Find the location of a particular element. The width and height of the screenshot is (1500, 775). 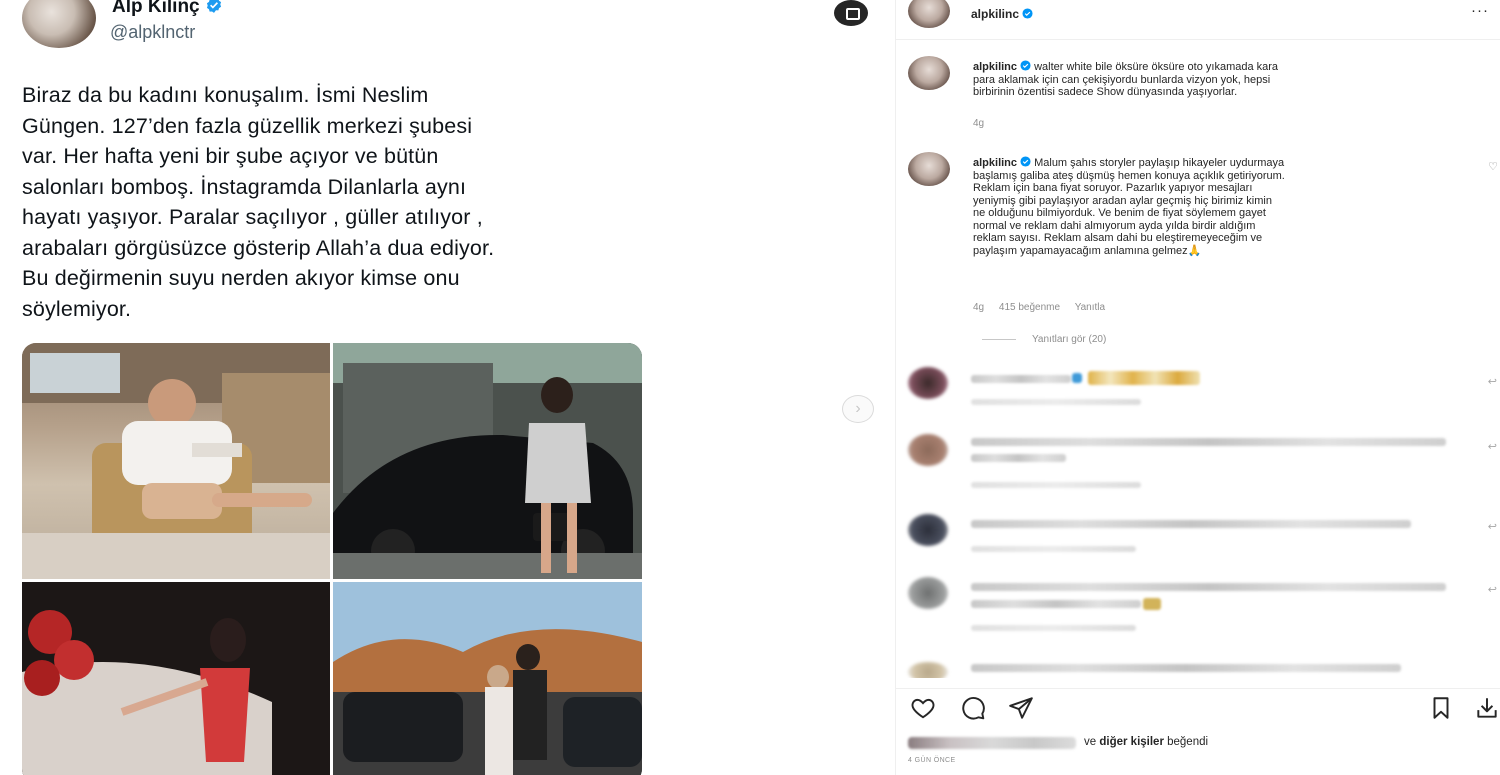

tweet-photo-car is located at coordinates (487, 461).